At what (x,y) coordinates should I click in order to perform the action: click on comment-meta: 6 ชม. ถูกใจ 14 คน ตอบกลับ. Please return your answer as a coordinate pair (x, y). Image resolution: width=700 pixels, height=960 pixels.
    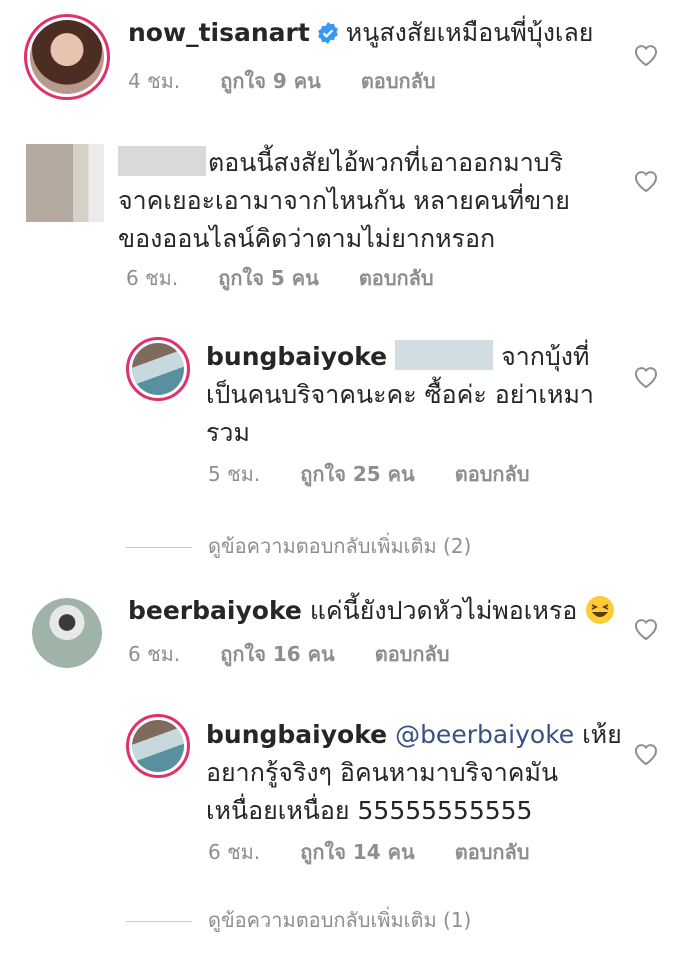
    Looking at the image, I should click on (388, 852).